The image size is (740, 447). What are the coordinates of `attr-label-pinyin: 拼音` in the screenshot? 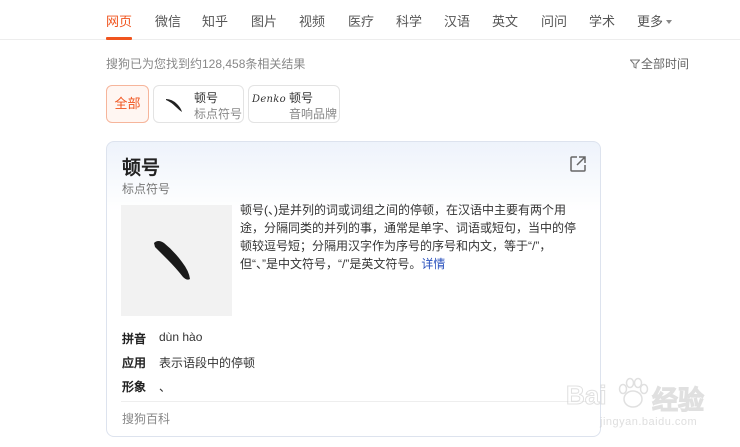 It's located at (134, 339).